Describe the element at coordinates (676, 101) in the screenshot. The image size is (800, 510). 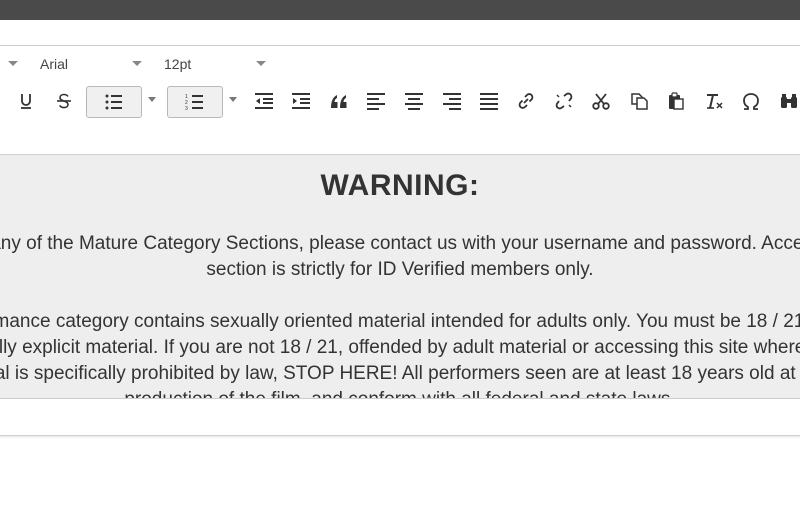
I see `paste-icon` at that location.